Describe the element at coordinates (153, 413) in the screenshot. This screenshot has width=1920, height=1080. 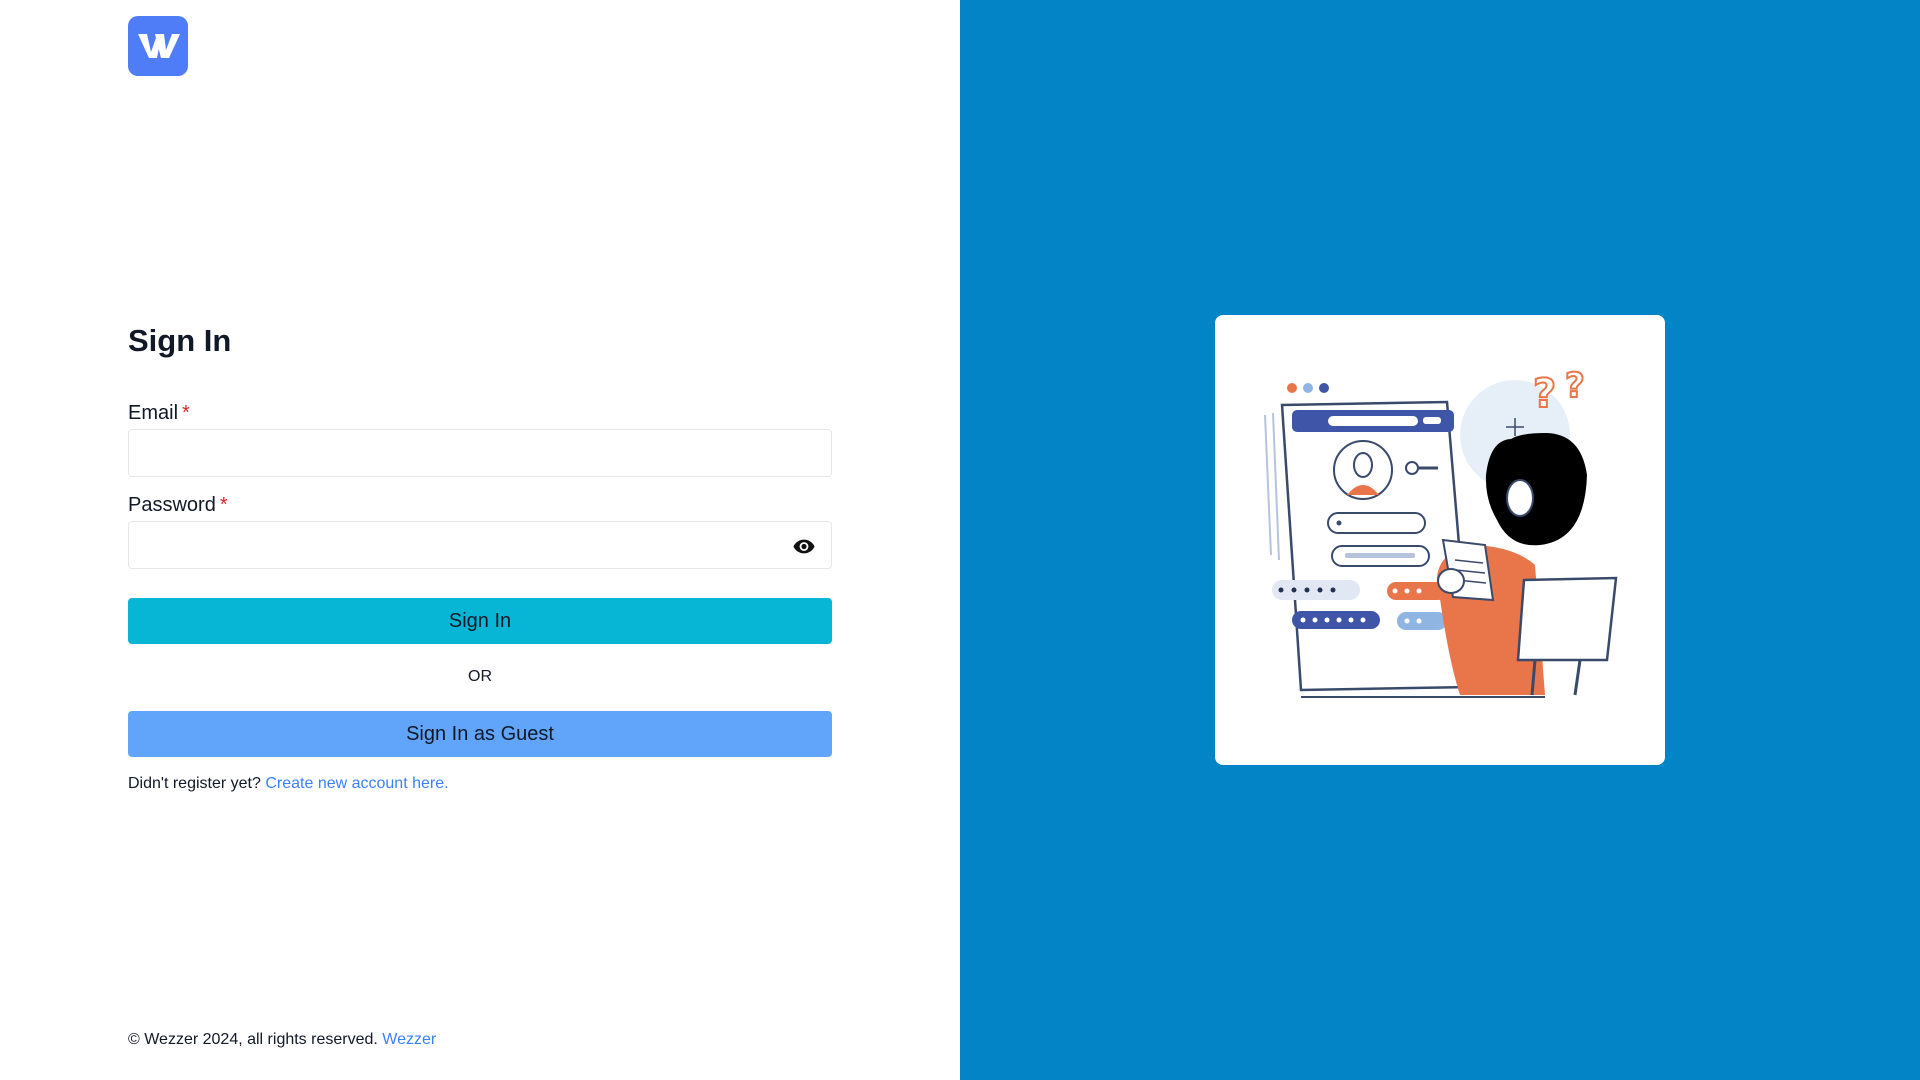
I see `email-label-text: Email` at that location.